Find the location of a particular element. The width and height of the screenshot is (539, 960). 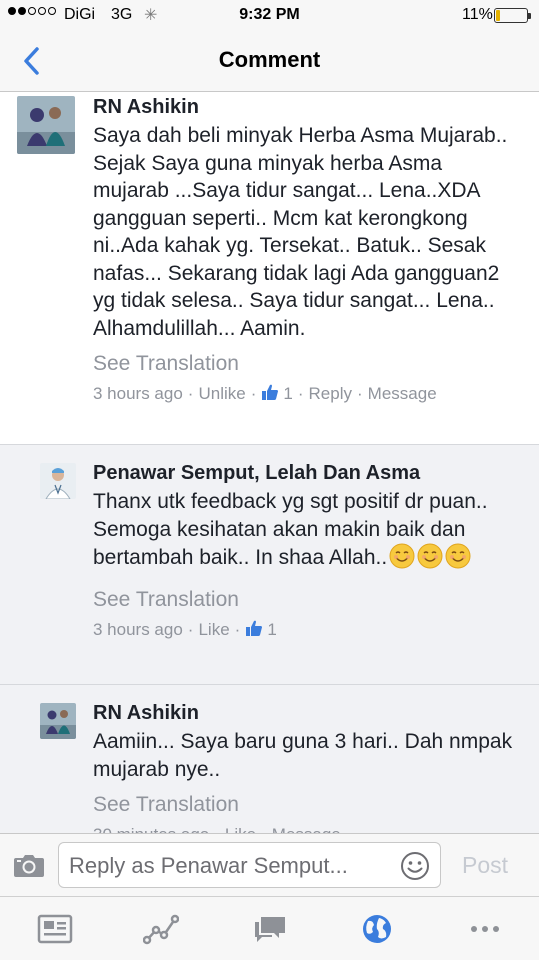

tab-insights is located at coordinates (161, 929).